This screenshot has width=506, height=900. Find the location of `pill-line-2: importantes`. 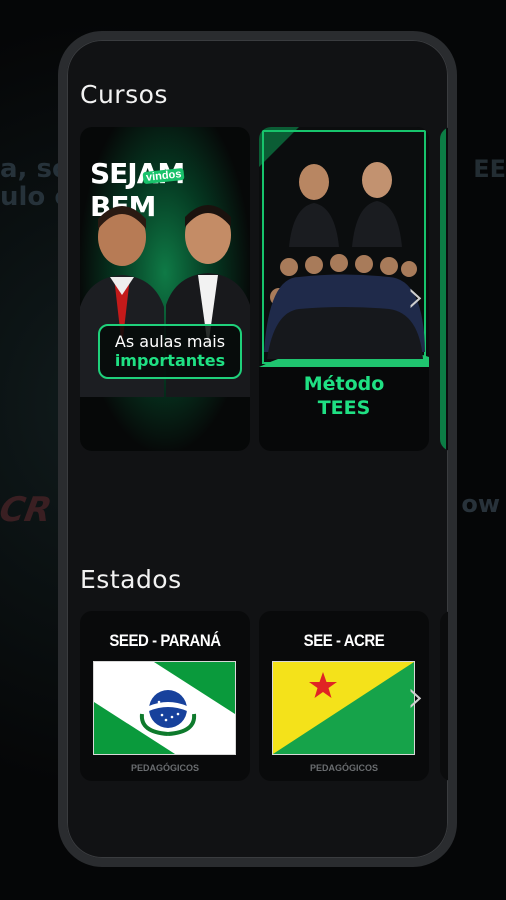

pill-line-2: importantes is located at coordinates (170, 360).